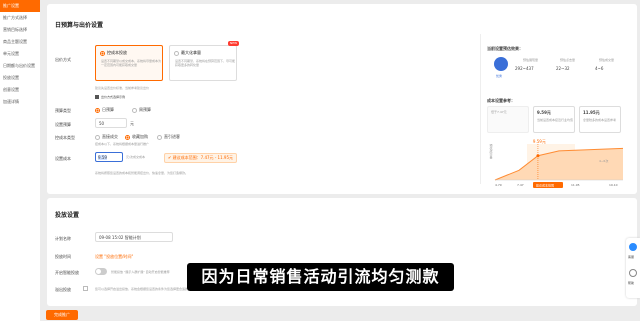 This screenshot has height=321, width=640. Describe the element at coordinates (170, 157) in the screenshot. I see `check-icon: ✔` at that location.